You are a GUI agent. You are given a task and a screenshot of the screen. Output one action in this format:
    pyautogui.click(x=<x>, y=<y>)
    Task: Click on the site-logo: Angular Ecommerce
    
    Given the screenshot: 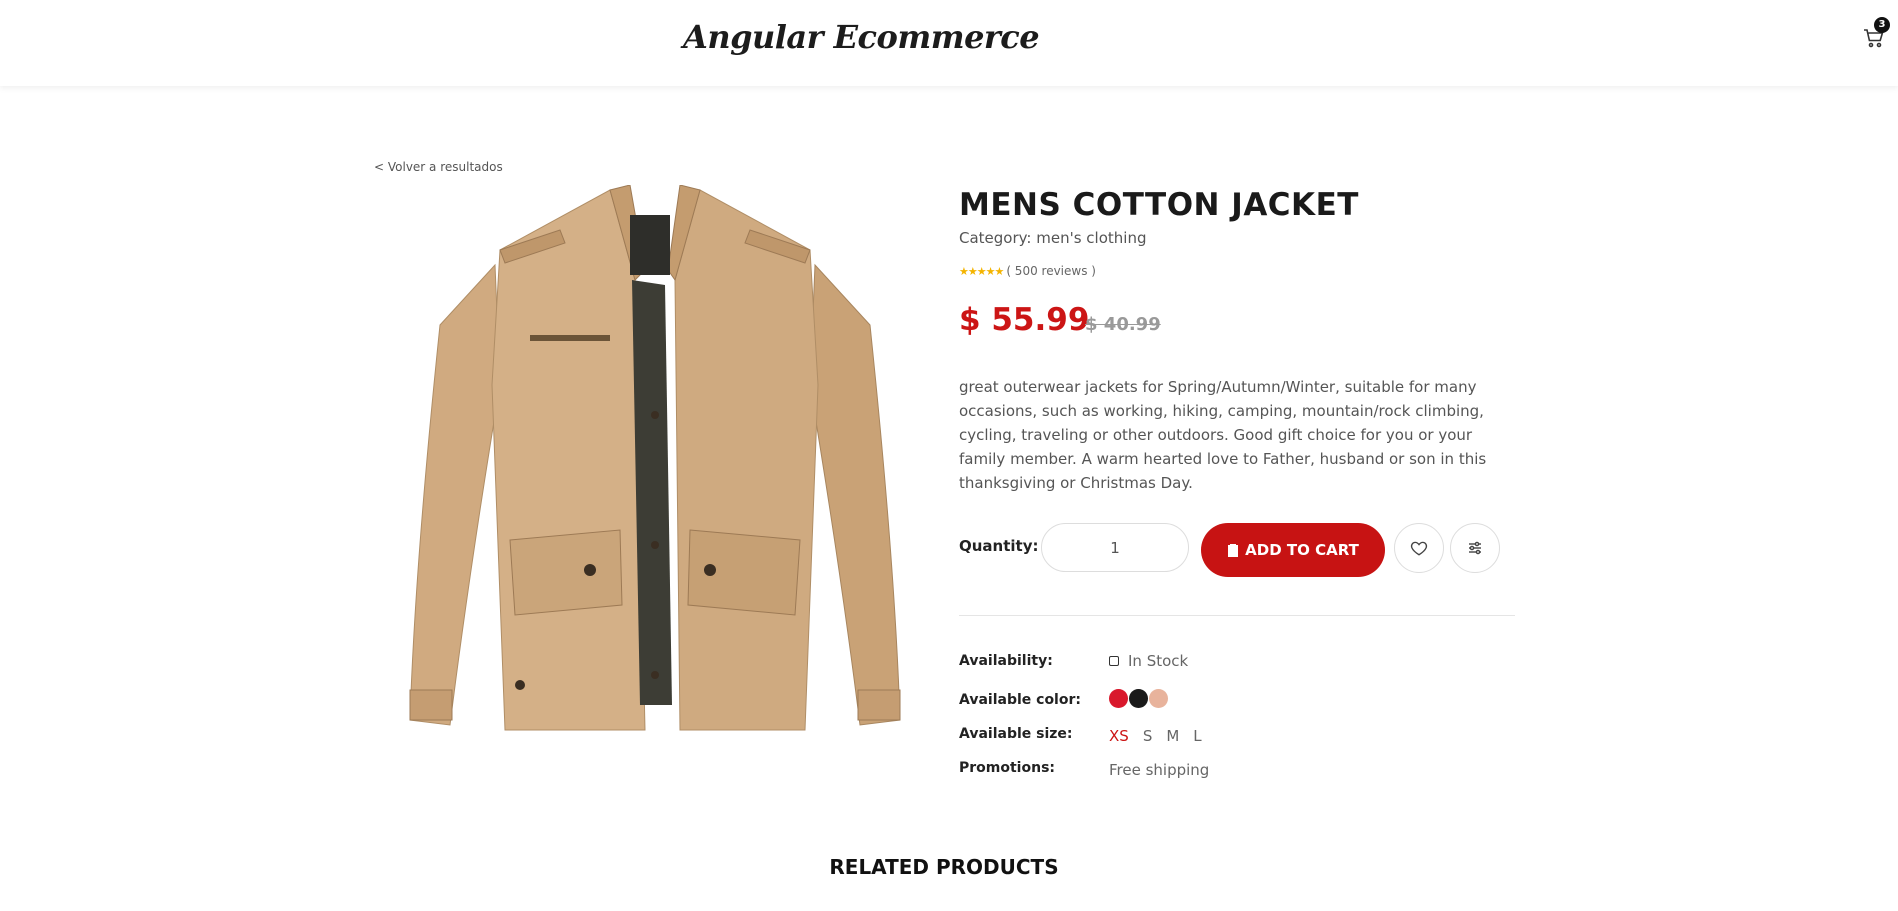 What is the action you would take?
    pyautogui.click(x=861, y=37)
    